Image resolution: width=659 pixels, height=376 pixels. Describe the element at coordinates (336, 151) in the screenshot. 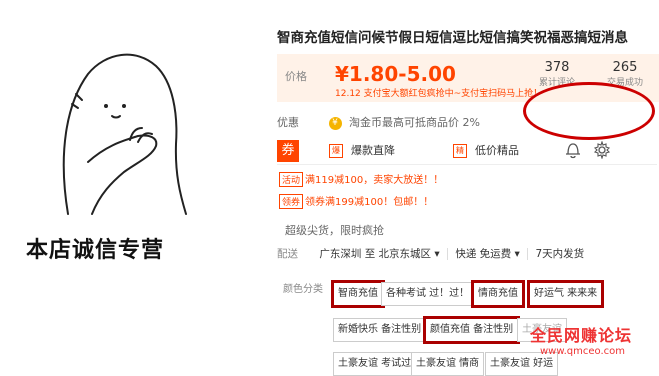

I see `hot-icon: 爆` at that location.